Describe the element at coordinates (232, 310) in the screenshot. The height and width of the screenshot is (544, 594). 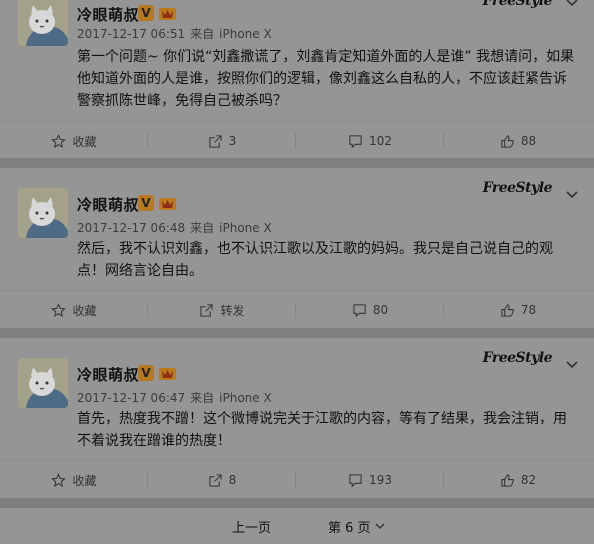
I see `repost-count: 转发` at that location.